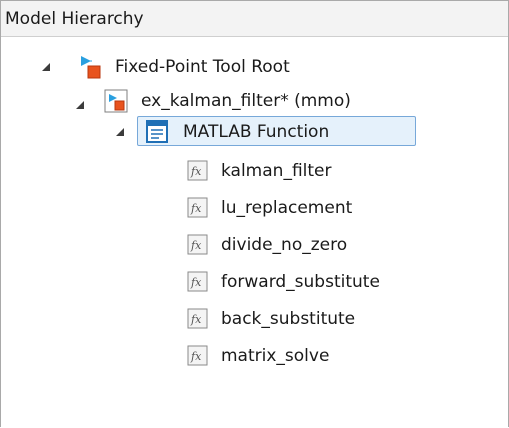  I want to click on tree-label-model: ex_kalman_filter* (mmo), so click(246, 101).